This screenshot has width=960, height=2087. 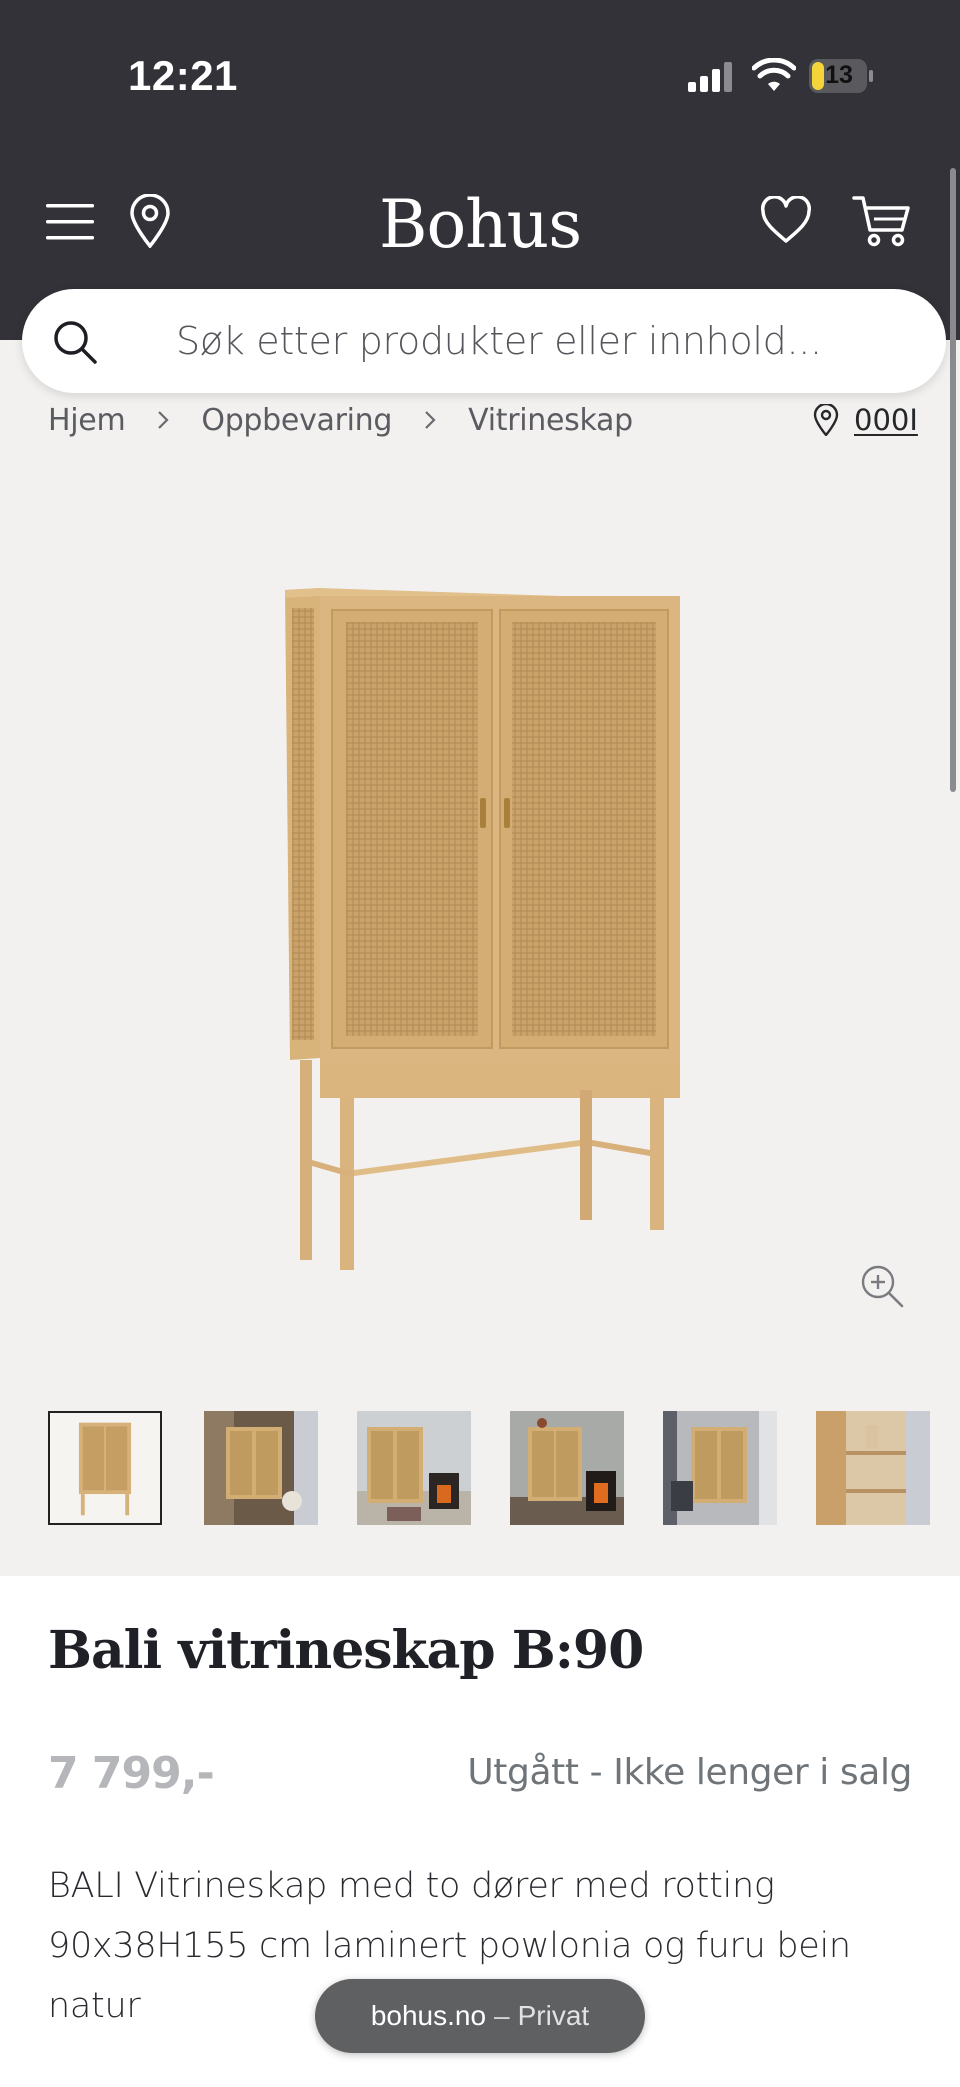 I want to click on brand-logo: Bohus, so click(x=480, y=224).